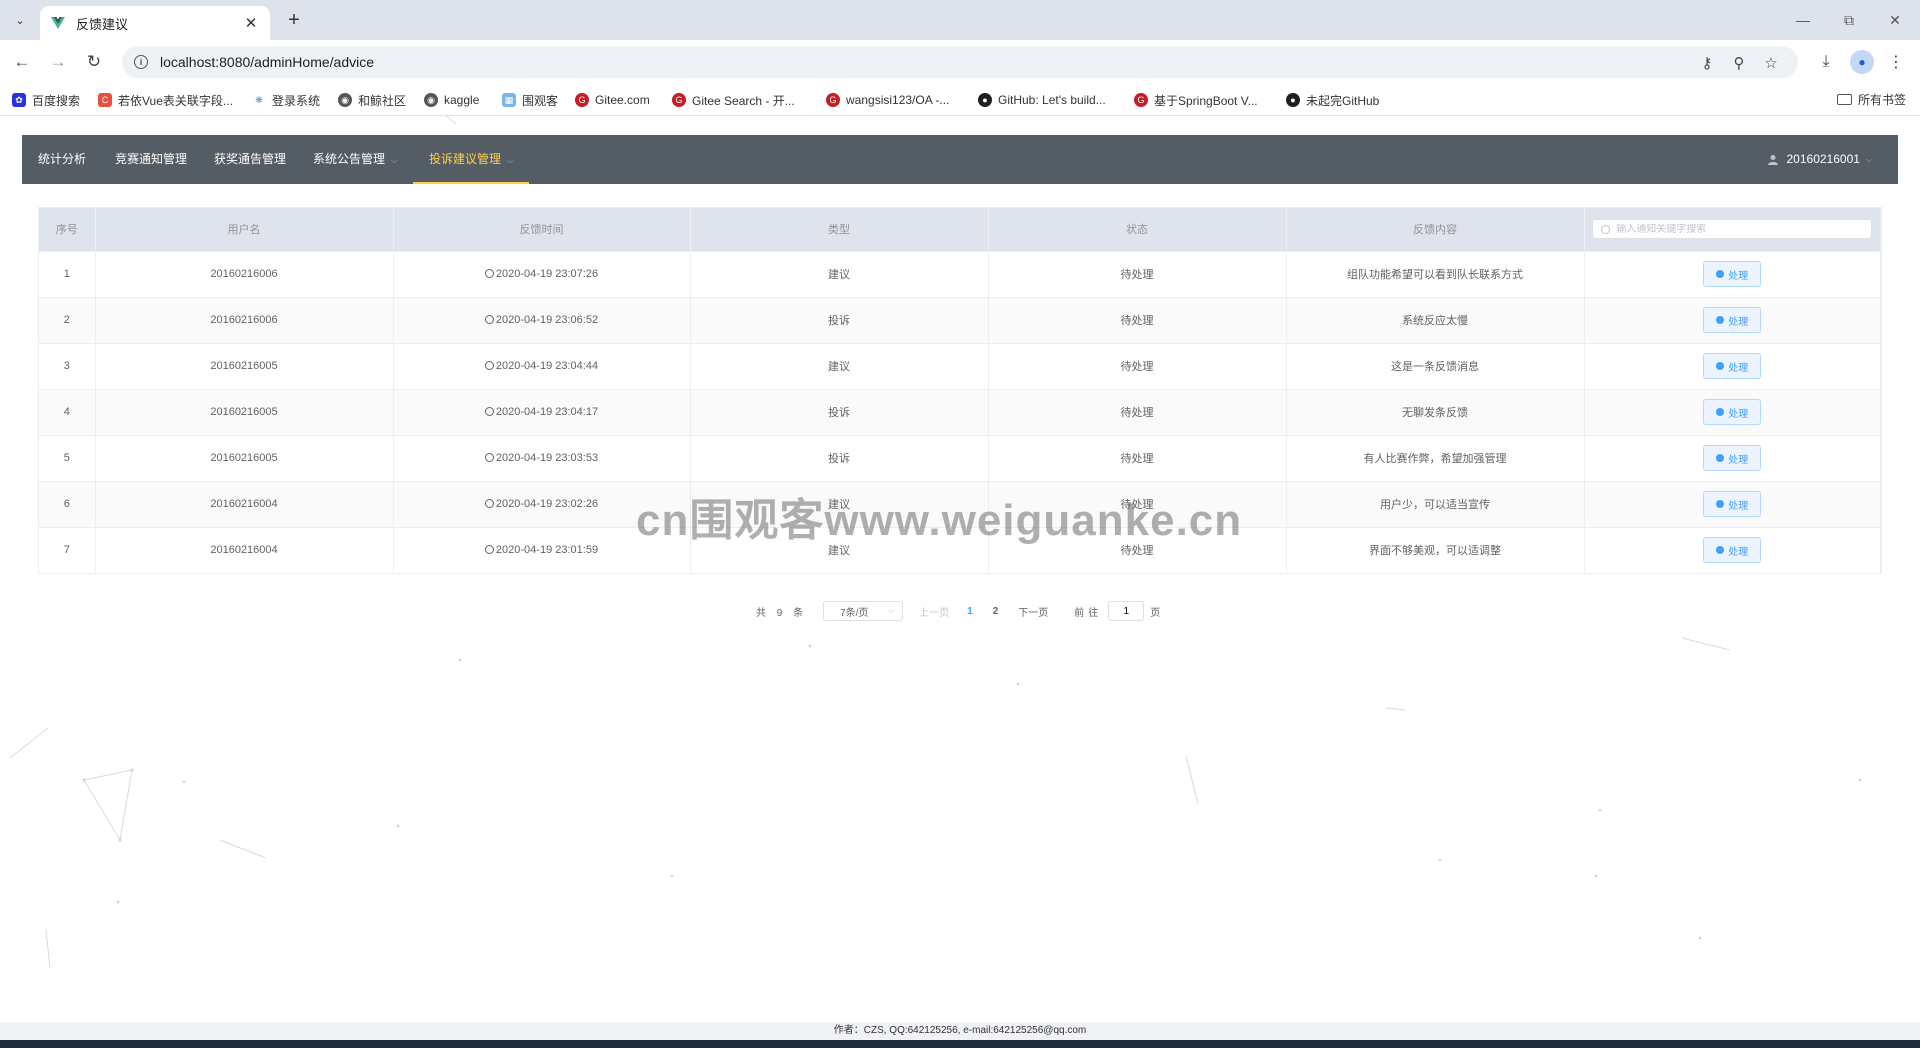  I want to click on all-bookmarks: 所有书签, so click(1871, 99).